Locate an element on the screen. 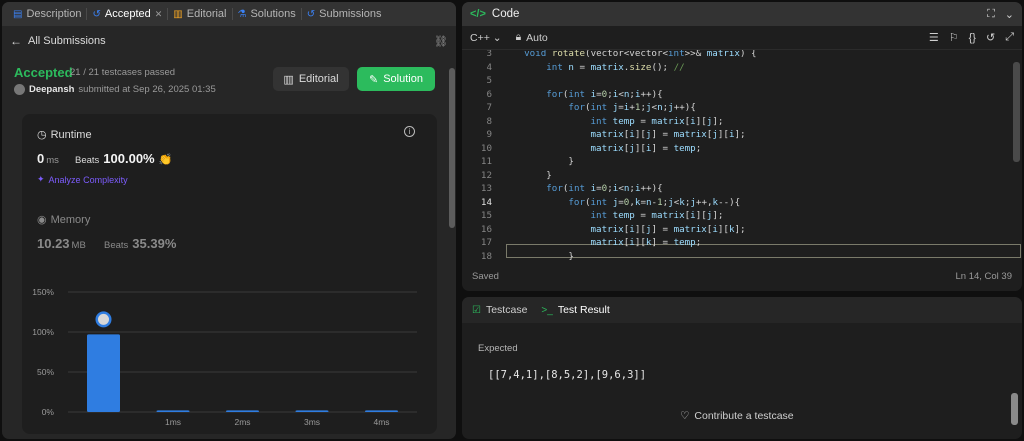 This screenshot has height=441, width=1024. chevron-down-icon: ⌄ is located at coordinates (1009, 14).